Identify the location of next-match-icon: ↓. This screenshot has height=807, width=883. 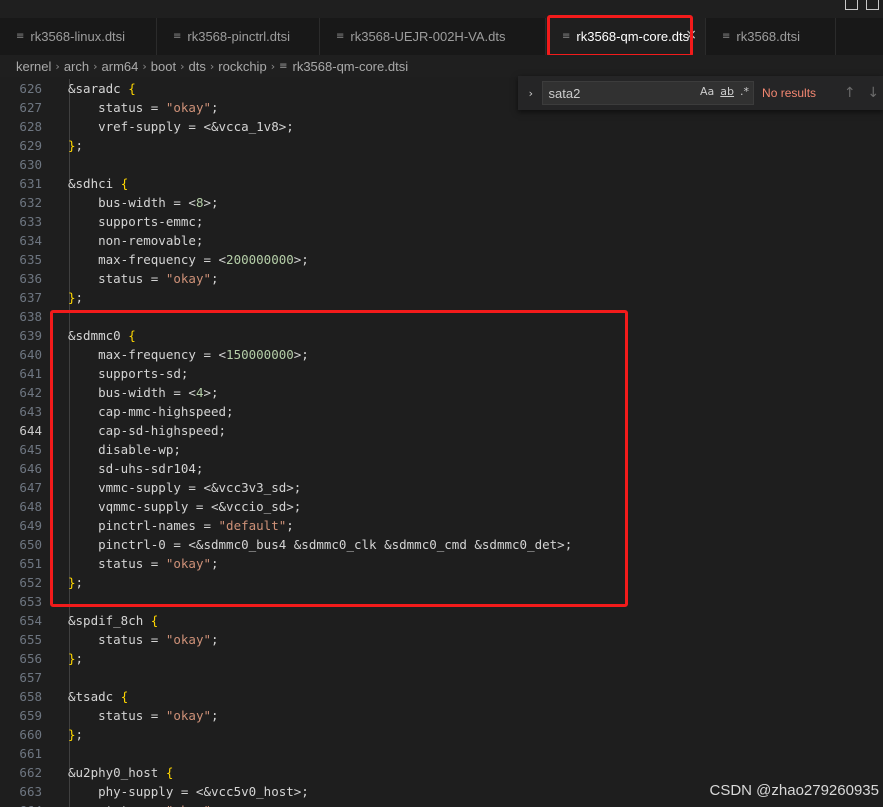
(873, 93).